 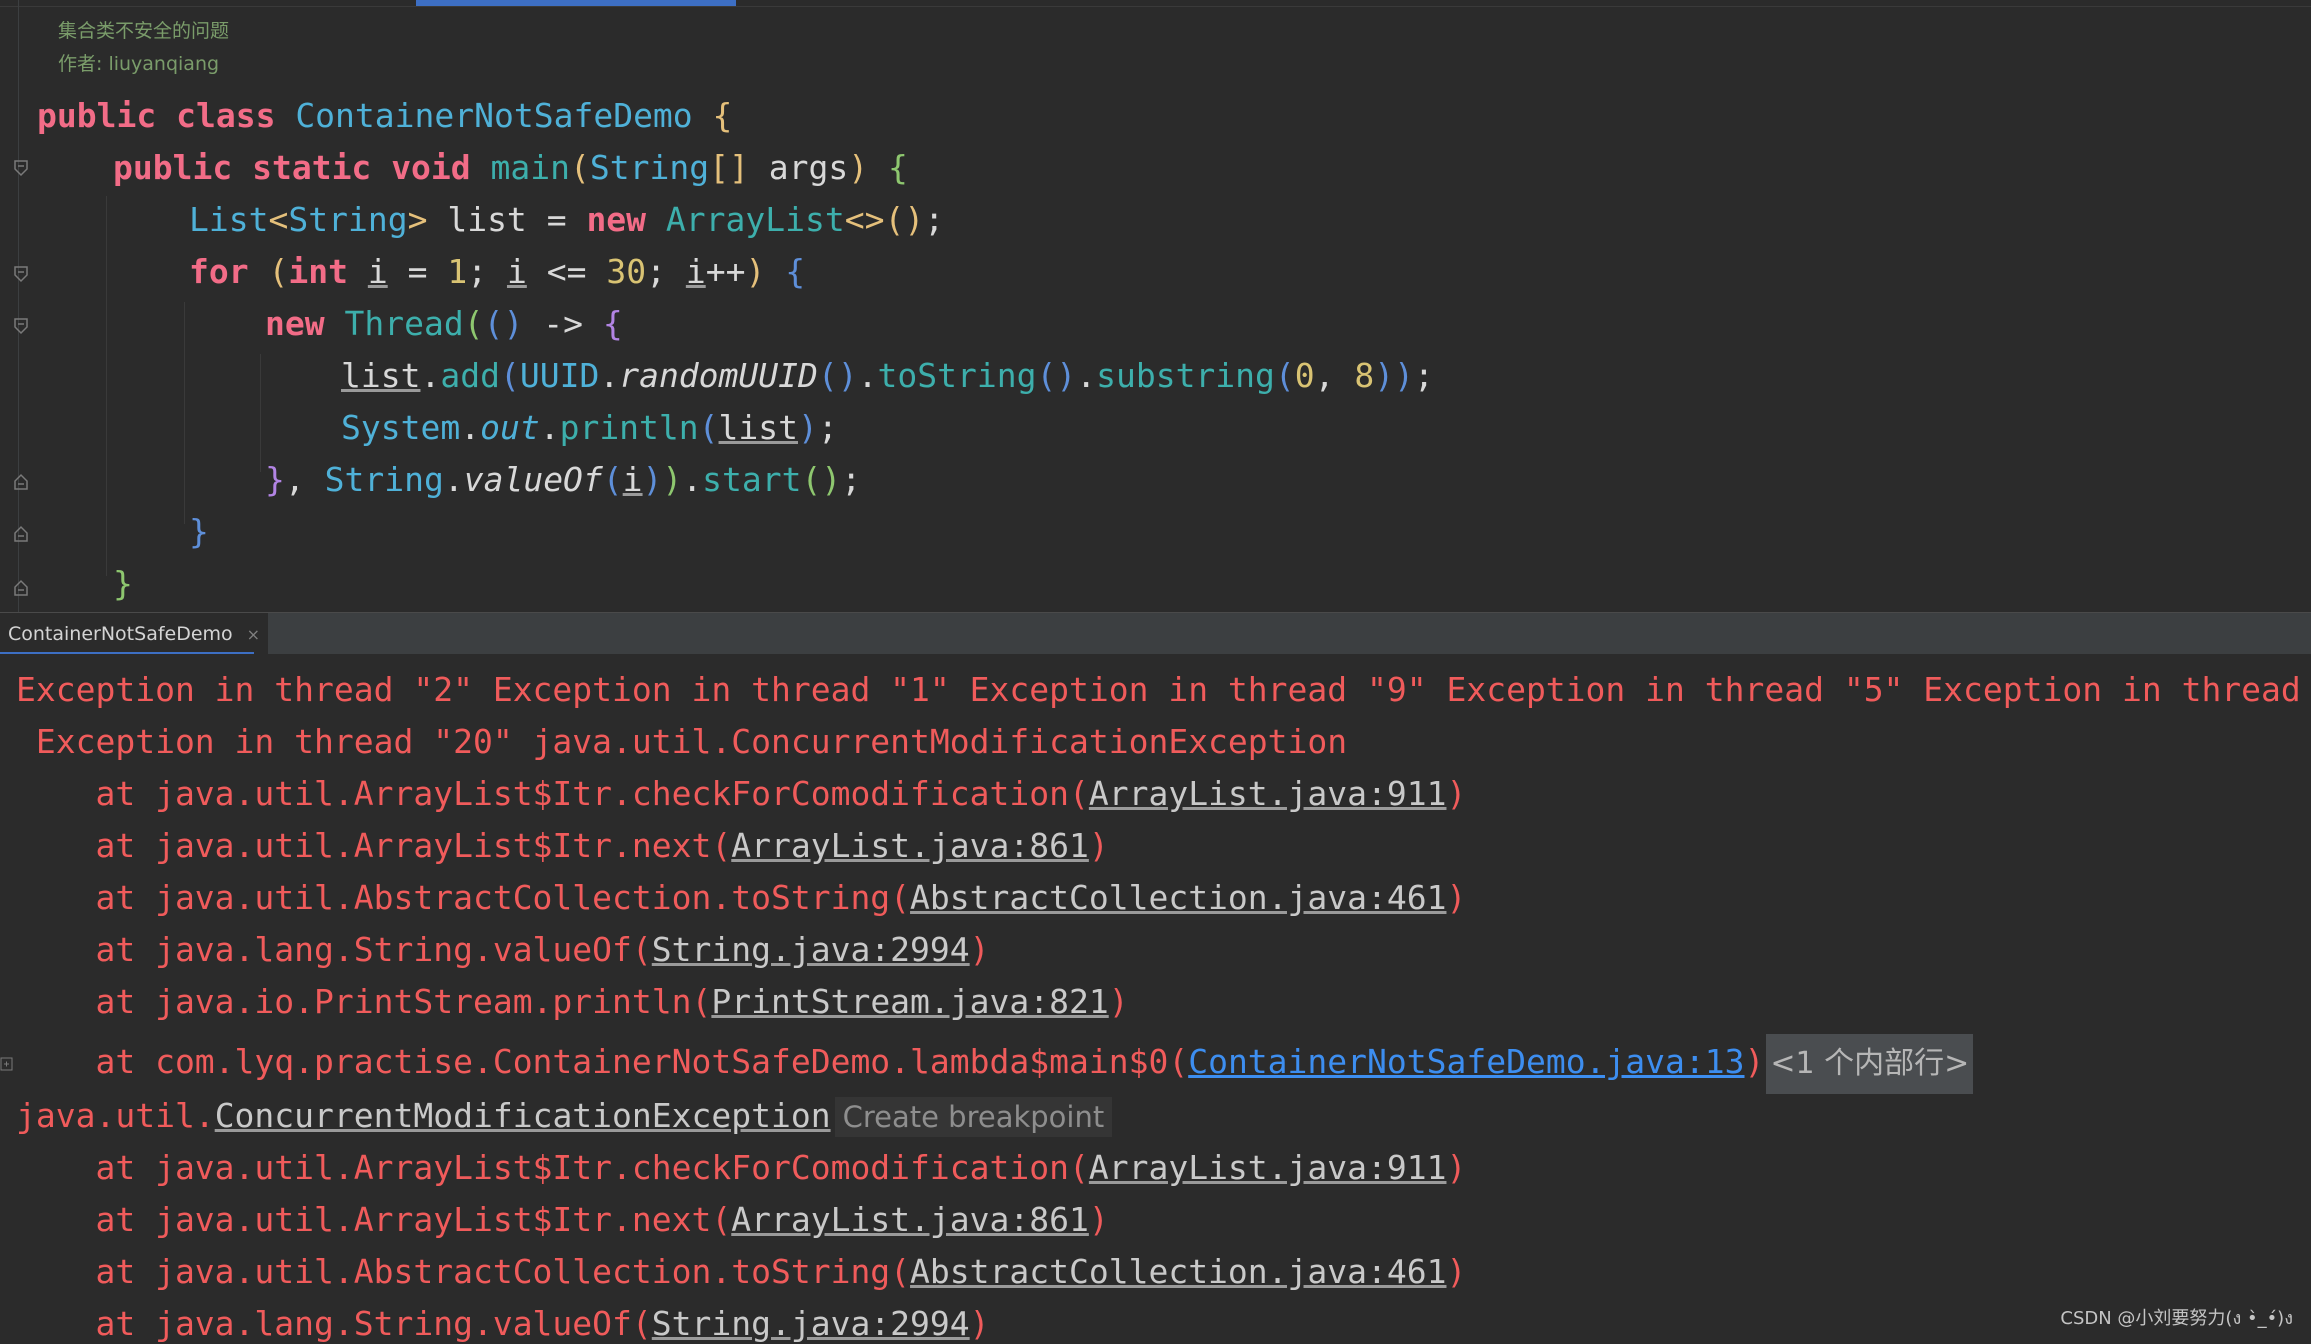 What do you see at coordinates (1870, 1063) in the screenshot?
I see `internal-lines-badge: <1 个内部行>` at bounding box center [1870, 1063].